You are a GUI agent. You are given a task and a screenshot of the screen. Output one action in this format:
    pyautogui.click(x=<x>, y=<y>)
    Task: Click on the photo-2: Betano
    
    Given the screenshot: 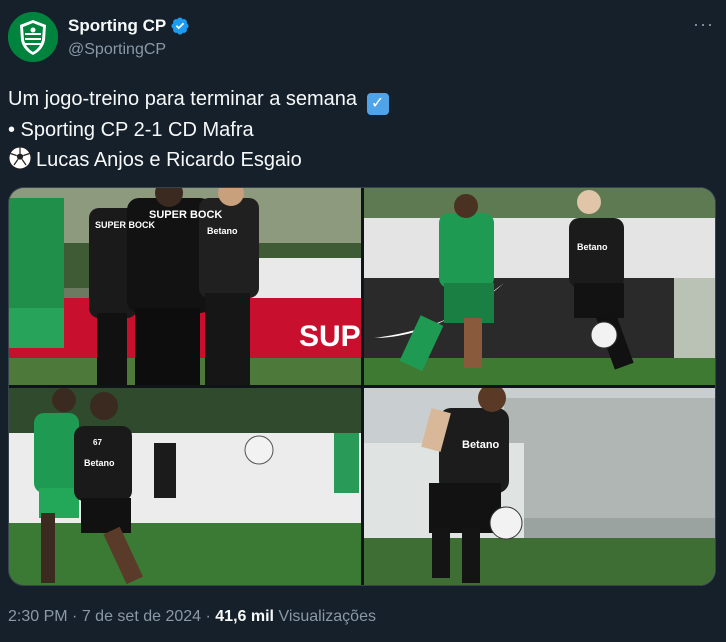 What is the action you would take?
    pyautogui.click(x=539, y=286)
    